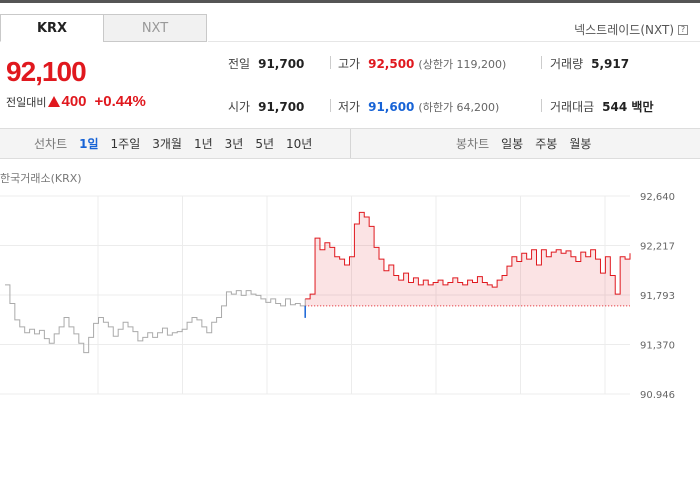  Describe the element at coordinates (459, 107) in the screenshot. I see `stat-sub: (하한가 64,200)` at that location.